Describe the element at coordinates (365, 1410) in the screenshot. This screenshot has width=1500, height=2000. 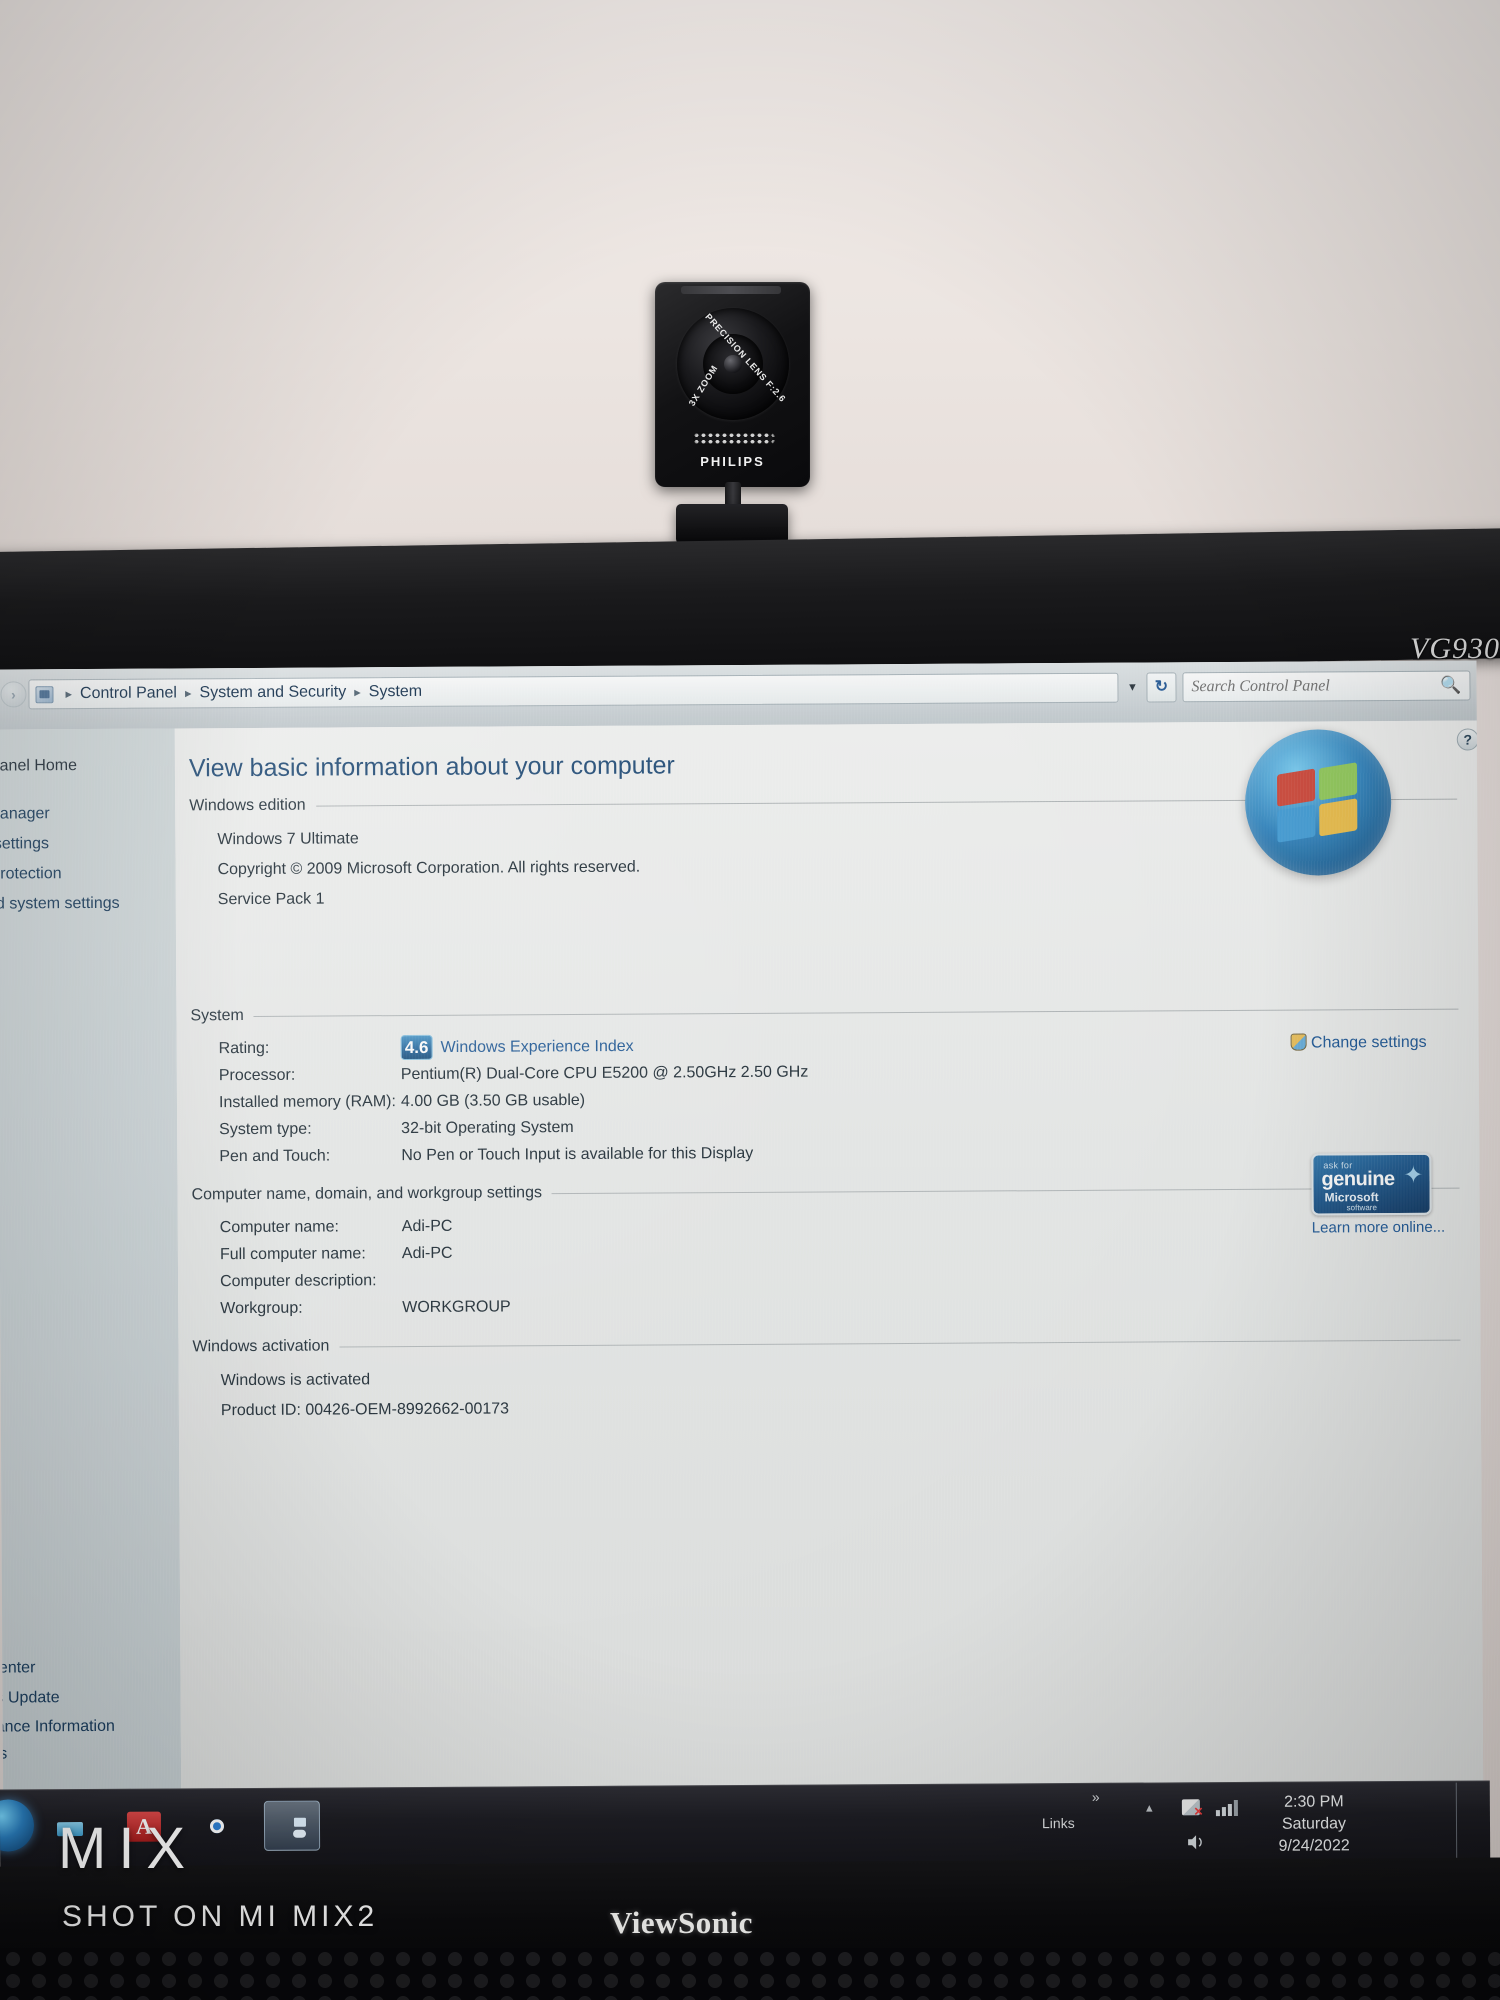
I see `product-id: Product ID: 00426-OEM-8992662-00173` at that location.